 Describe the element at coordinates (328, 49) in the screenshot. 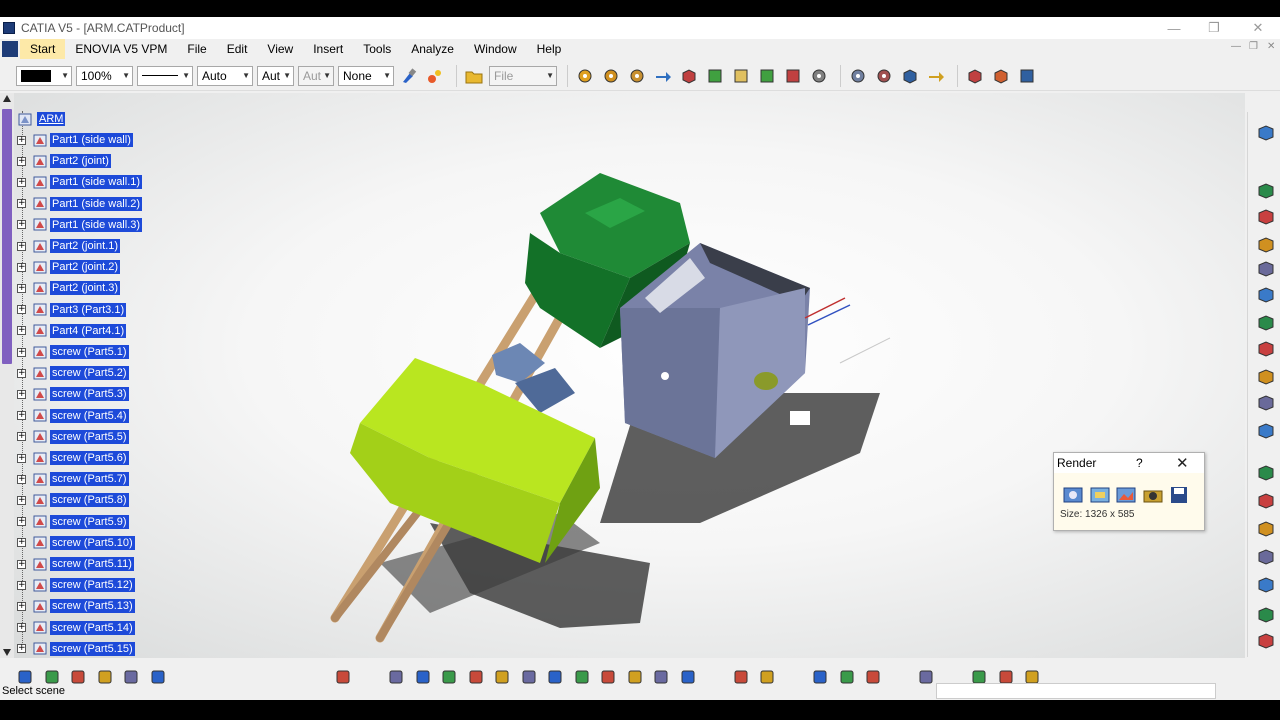

I see `menu-insert: Insert` at that location.